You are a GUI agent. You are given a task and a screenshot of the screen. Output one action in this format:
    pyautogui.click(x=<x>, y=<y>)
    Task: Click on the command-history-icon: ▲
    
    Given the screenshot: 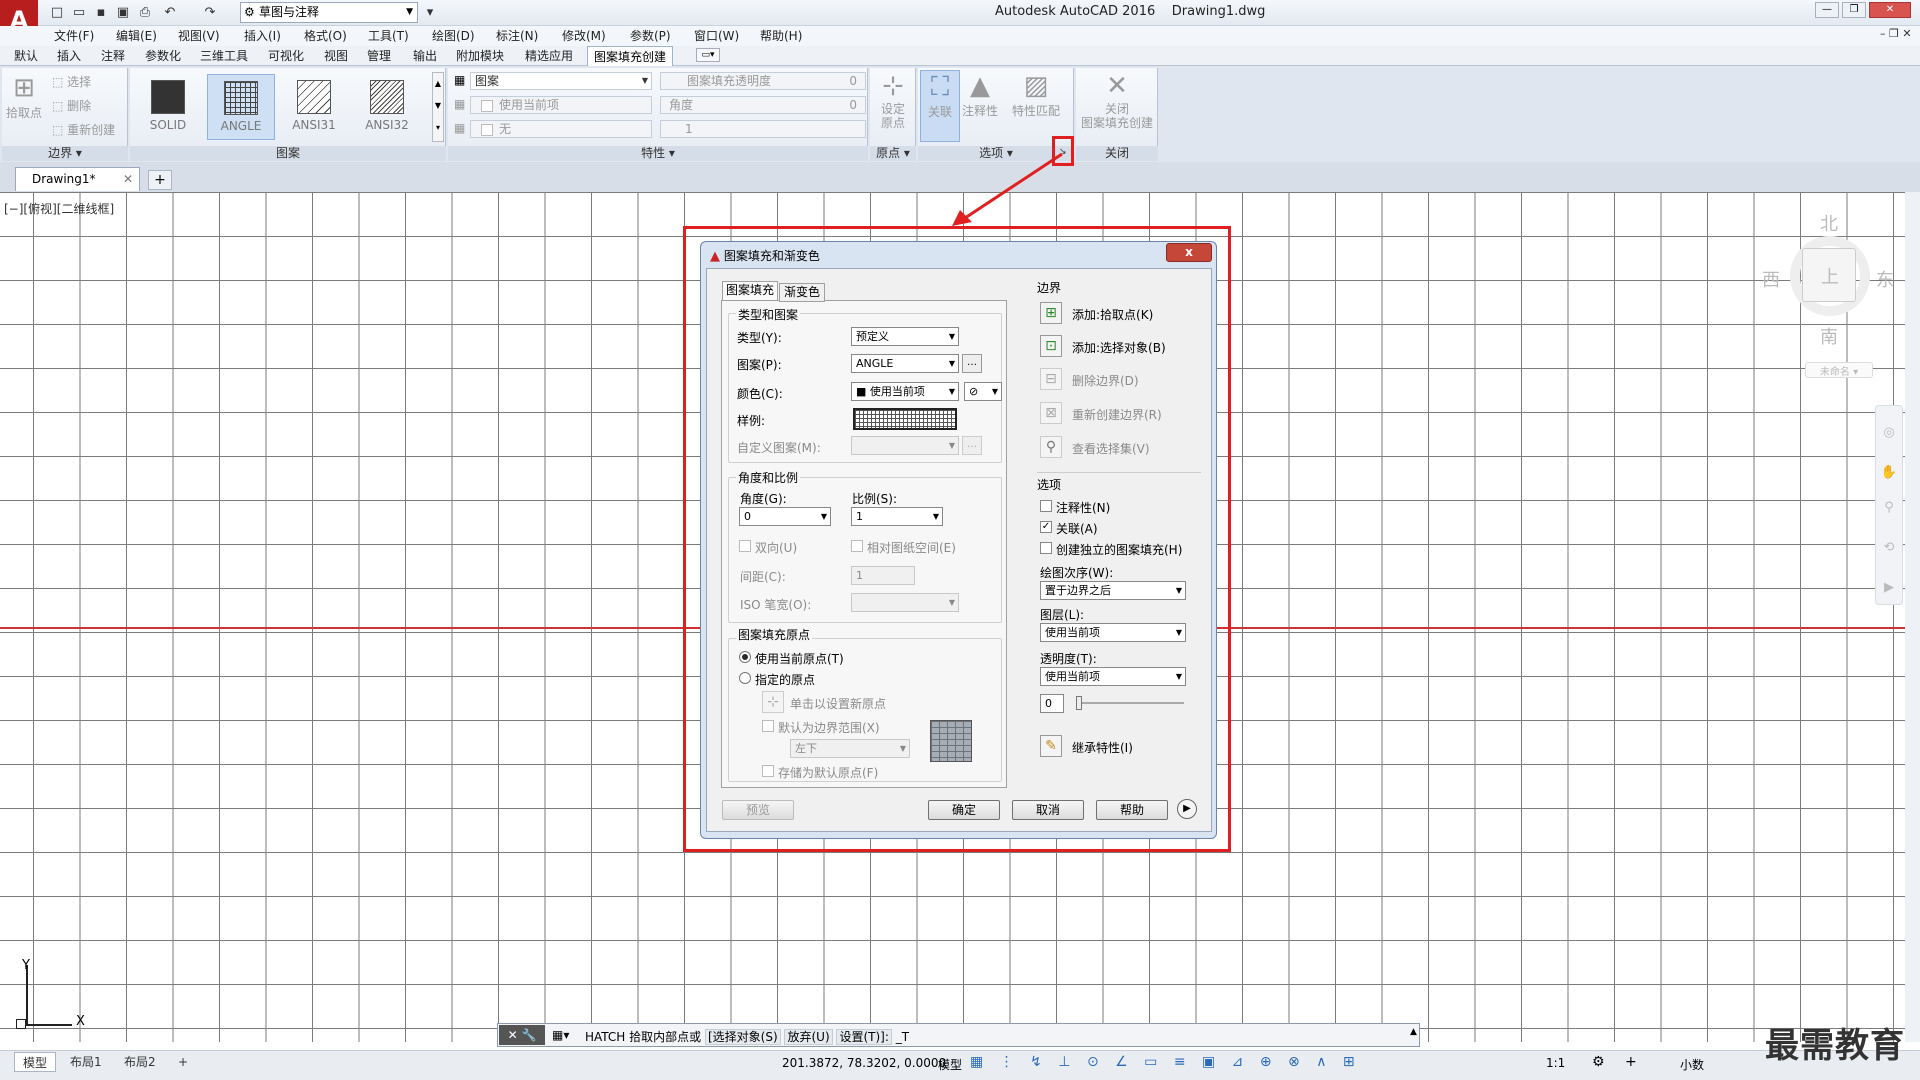 What is the action you would take?
    pyautogui.click(x=1413, y=1032)
    